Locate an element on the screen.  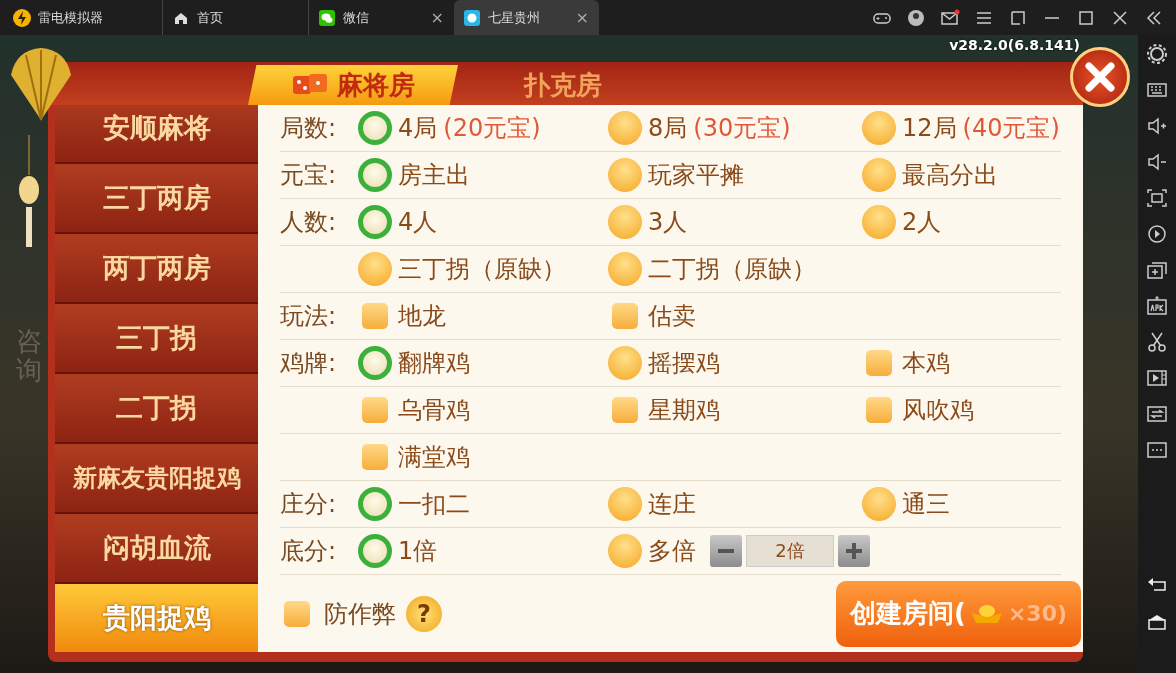
minus-icon is located at coordinates (726, 551).